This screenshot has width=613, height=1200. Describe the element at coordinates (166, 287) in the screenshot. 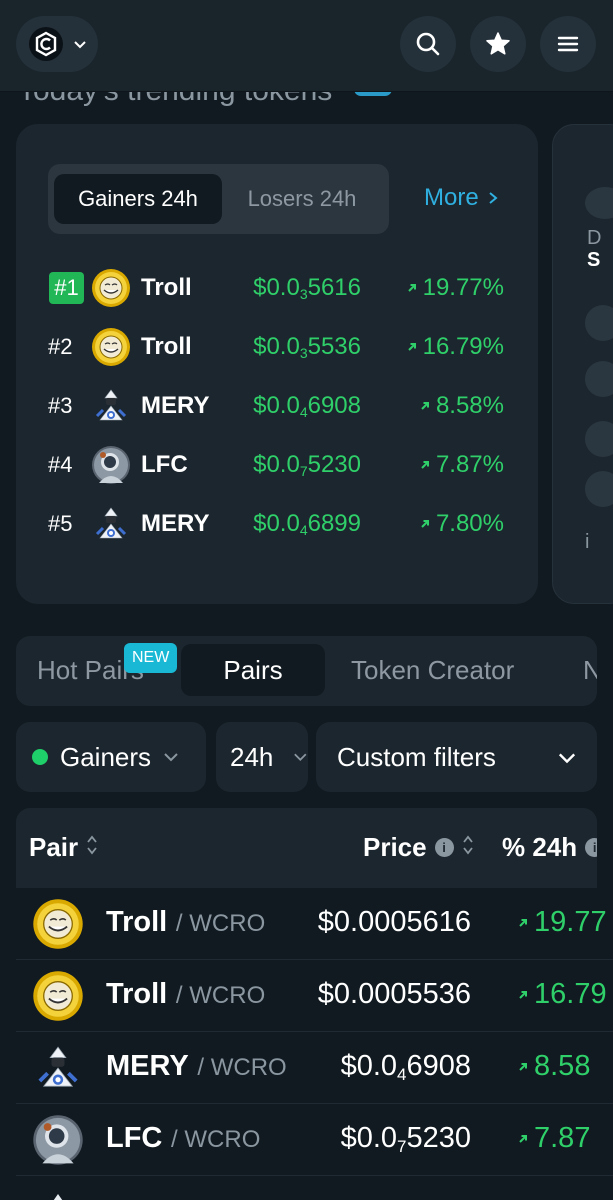

I see `token-name: Troll` at that location.